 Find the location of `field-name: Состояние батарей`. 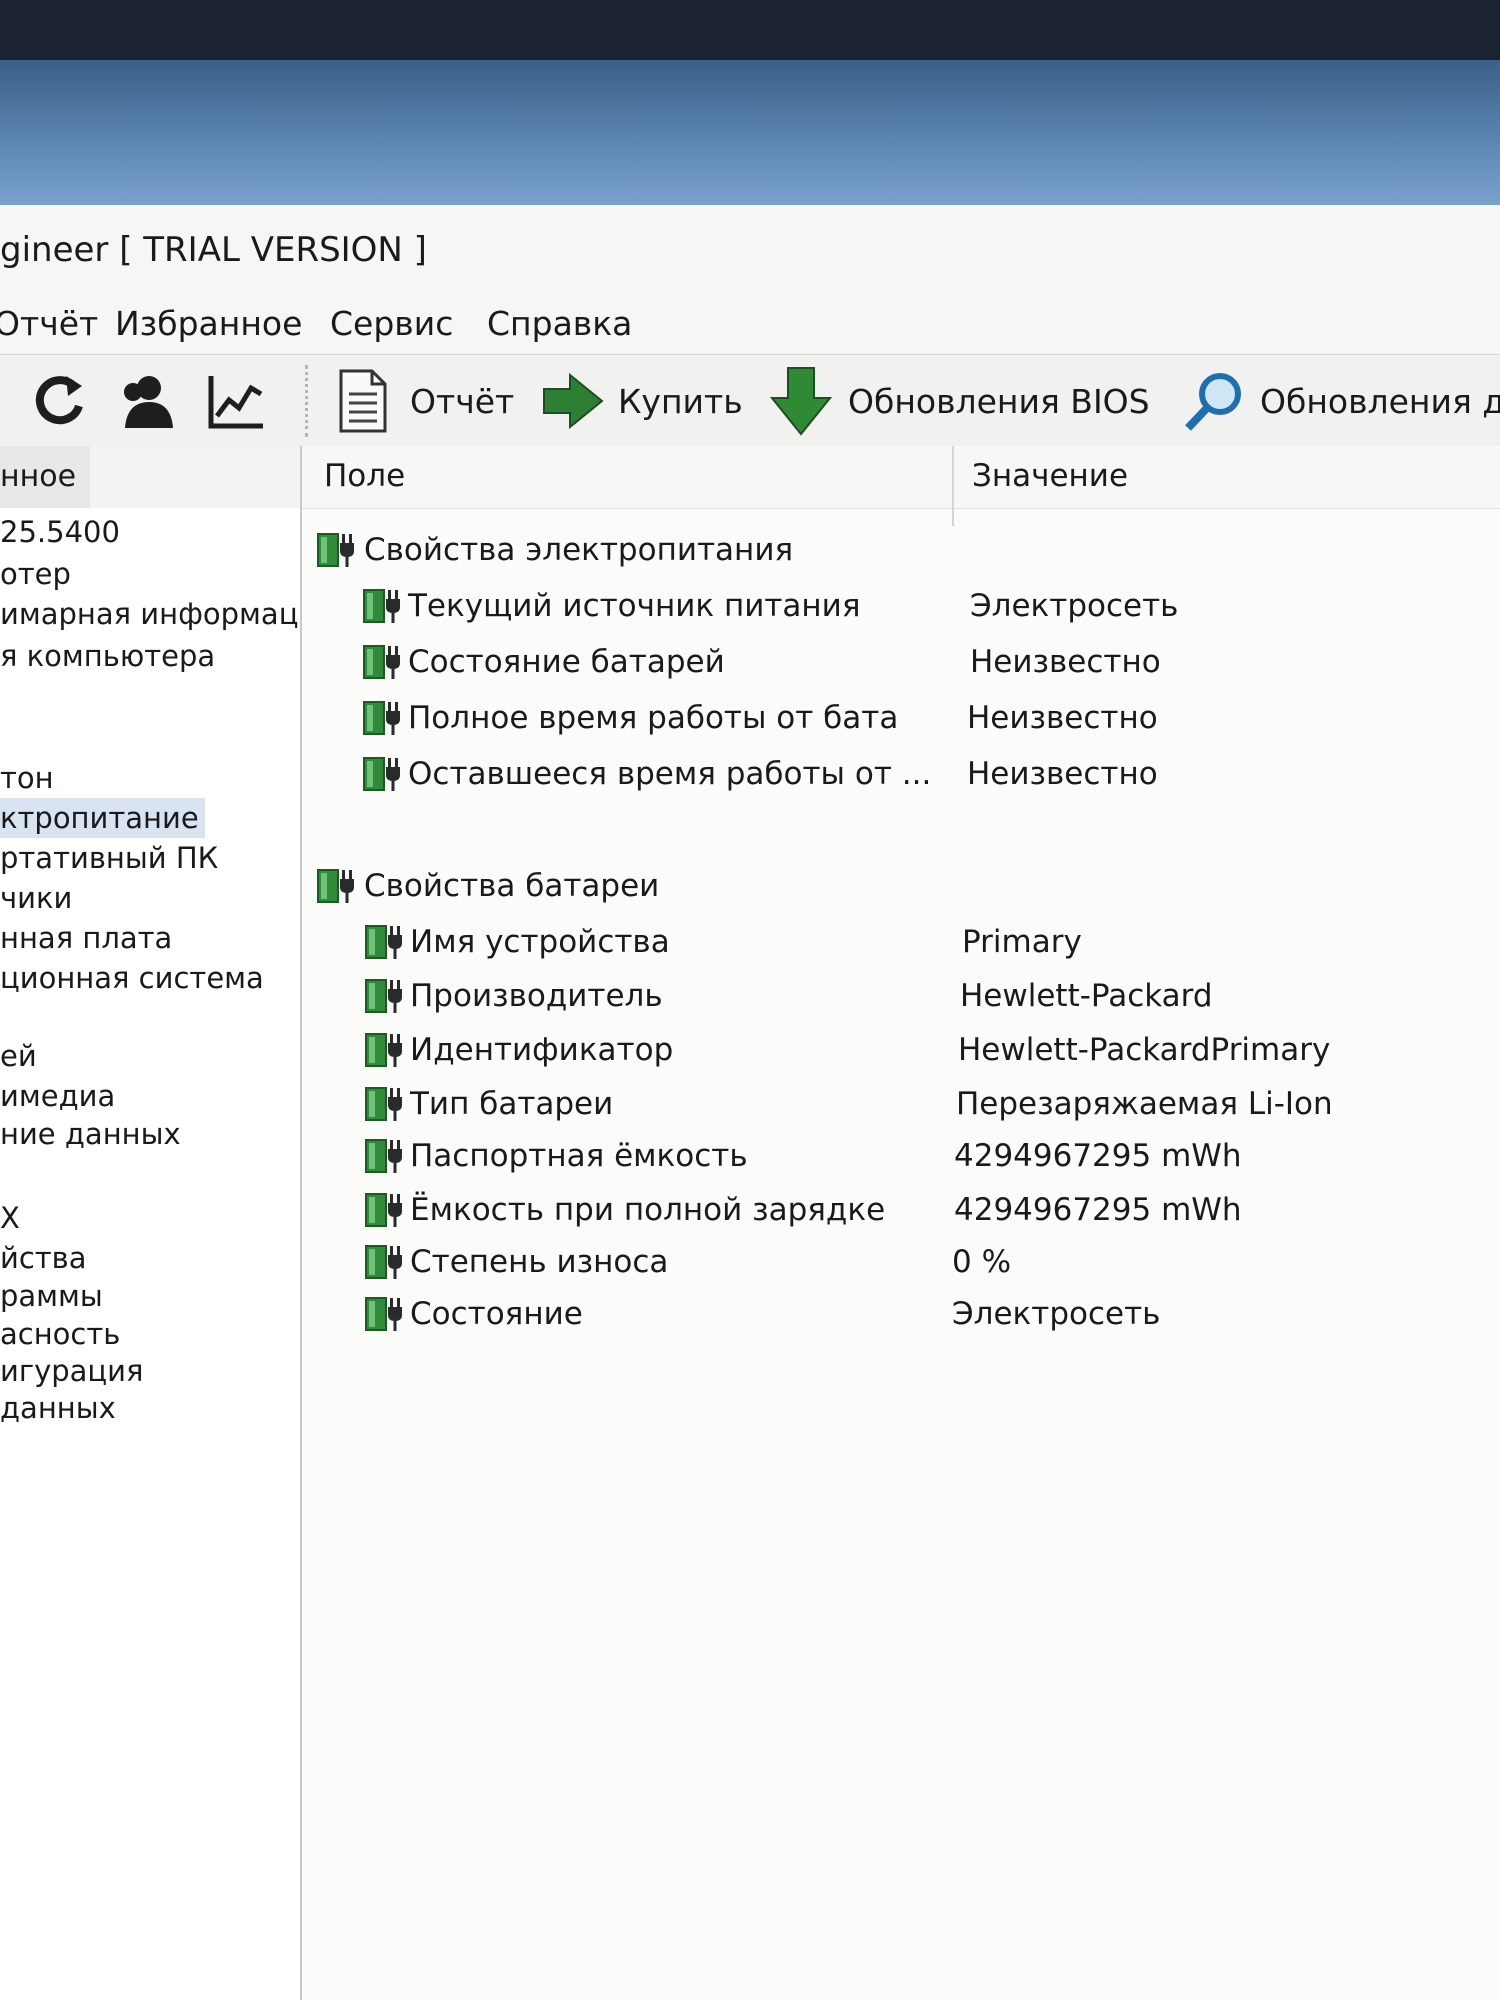

field-name: Состояние батарей is located at coordinates (566, 662).